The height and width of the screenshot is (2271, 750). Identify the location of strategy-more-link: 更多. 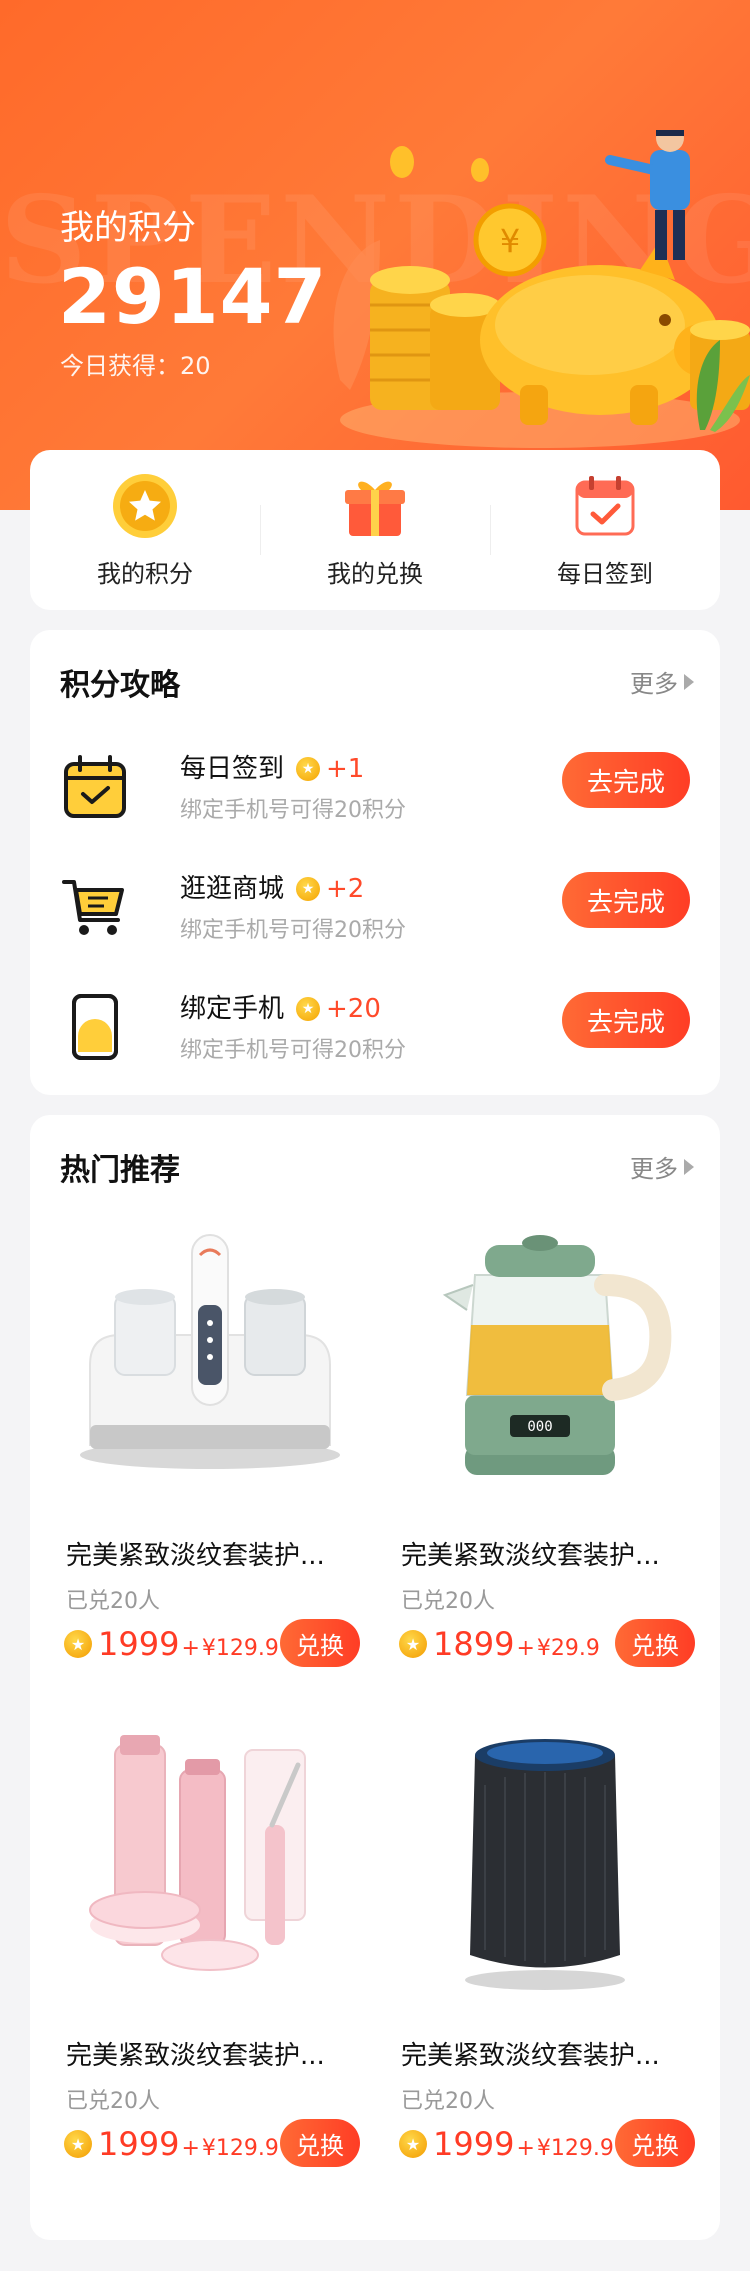
(662, 681).